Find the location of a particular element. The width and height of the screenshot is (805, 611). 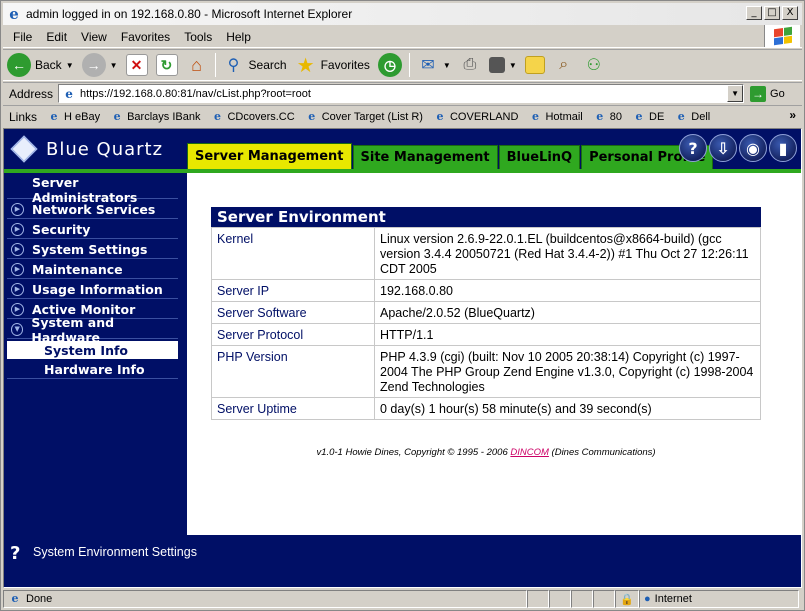

help-icon: ? is located at coordinates (693, 148).